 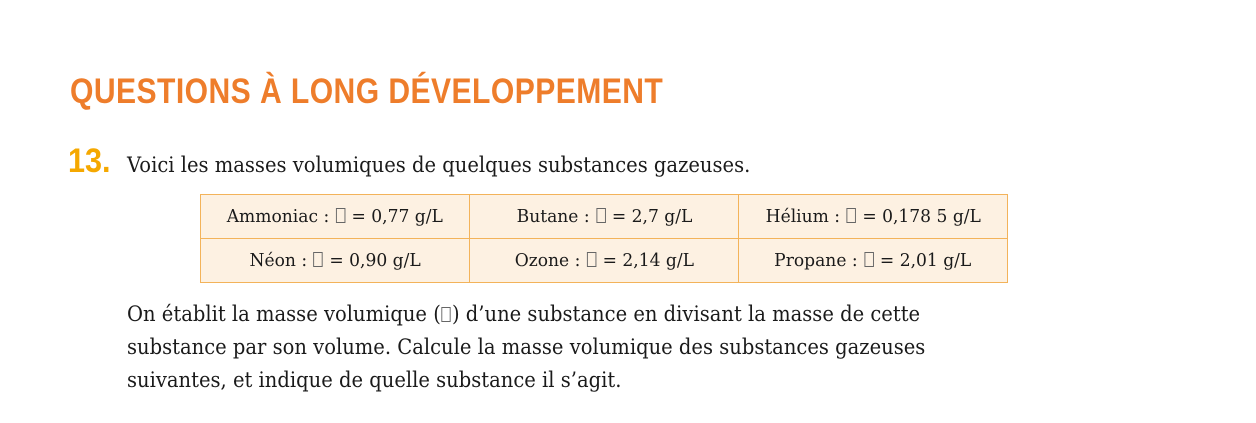 I want to click on table-cell: Ammoniac : = 0,77 g/L, so click(x=335, y=216).